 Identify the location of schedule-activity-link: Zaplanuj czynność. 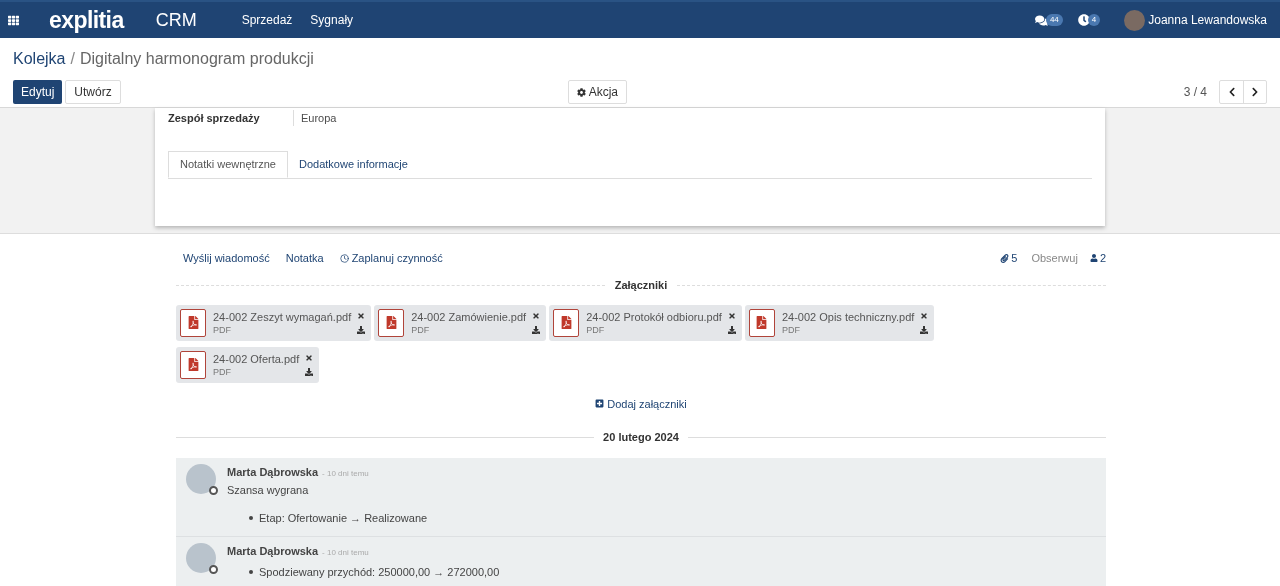
(391, 258).